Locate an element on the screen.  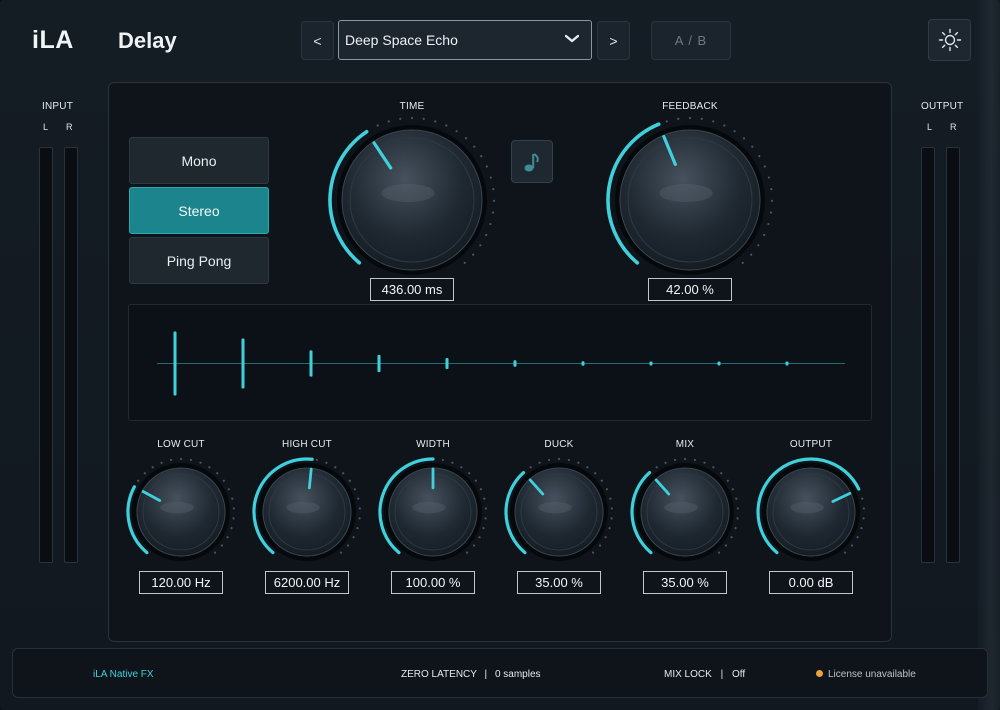
license-text: License unavailable is located at coordinates (872, 674).